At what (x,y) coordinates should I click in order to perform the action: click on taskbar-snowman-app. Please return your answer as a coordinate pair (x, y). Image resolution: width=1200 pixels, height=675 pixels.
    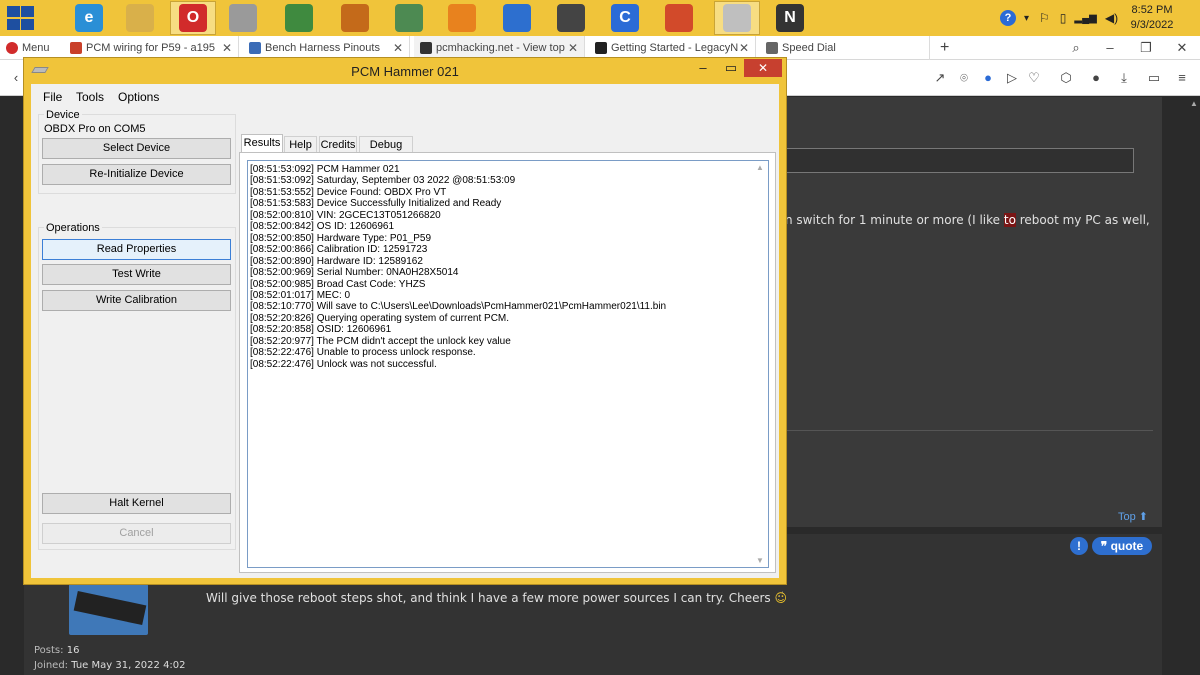
    Looking at the image, I should click on (243, 18).